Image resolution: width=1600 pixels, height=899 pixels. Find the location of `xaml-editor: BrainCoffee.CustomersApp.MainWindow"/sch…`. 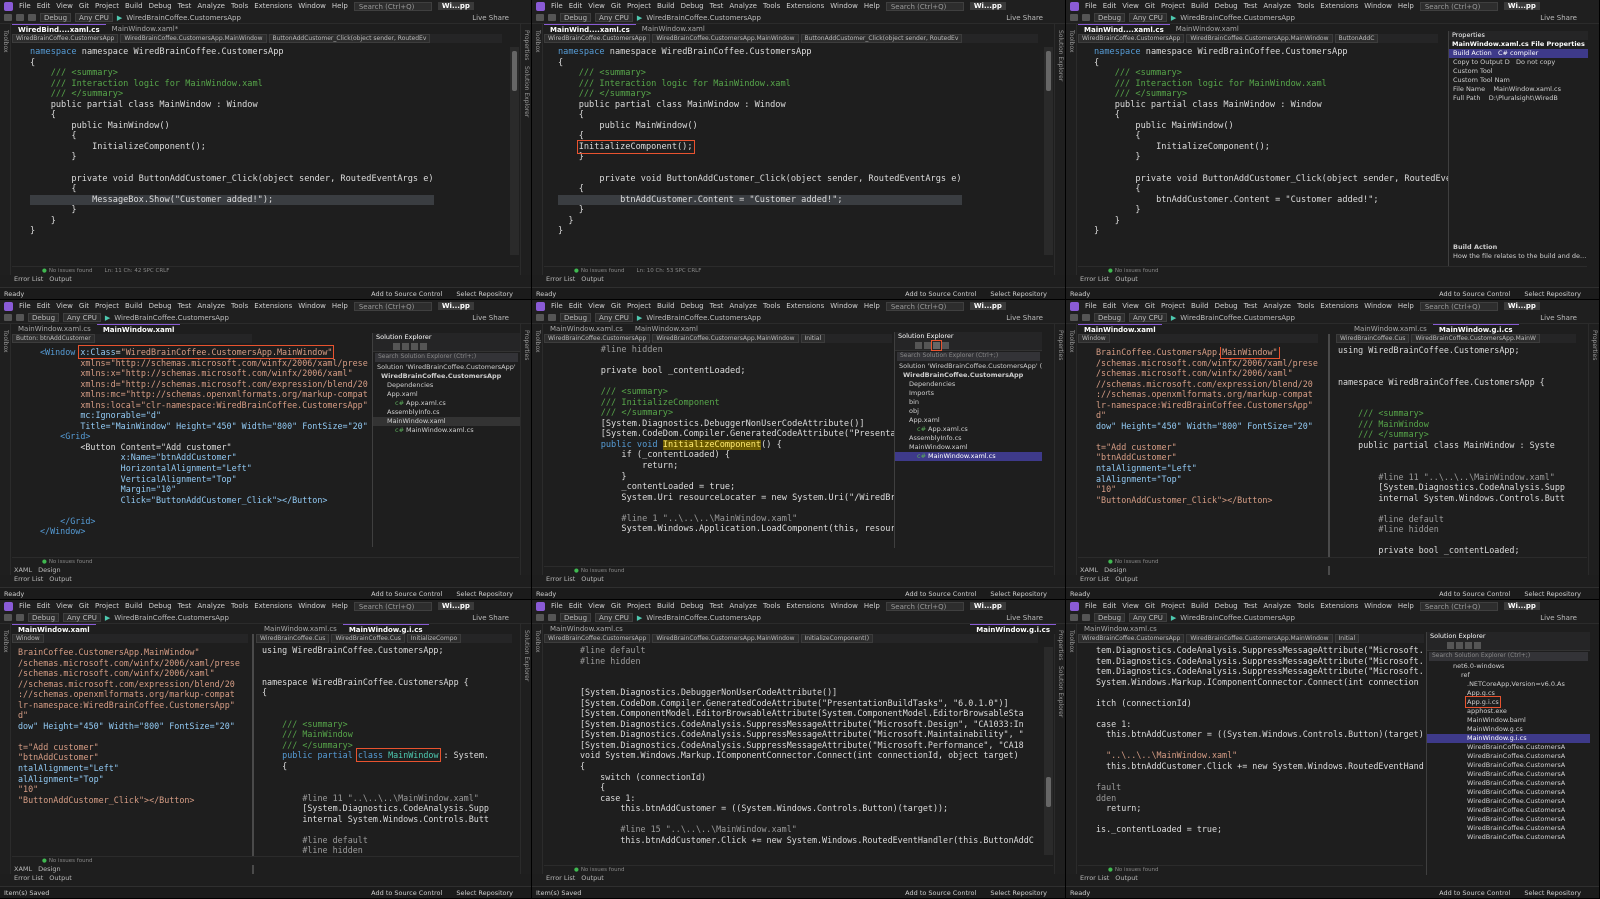

xaml-editor: BrainCoffee.CustomersApp.MainWindow"/sch… is located at coordinates (1209, 426).